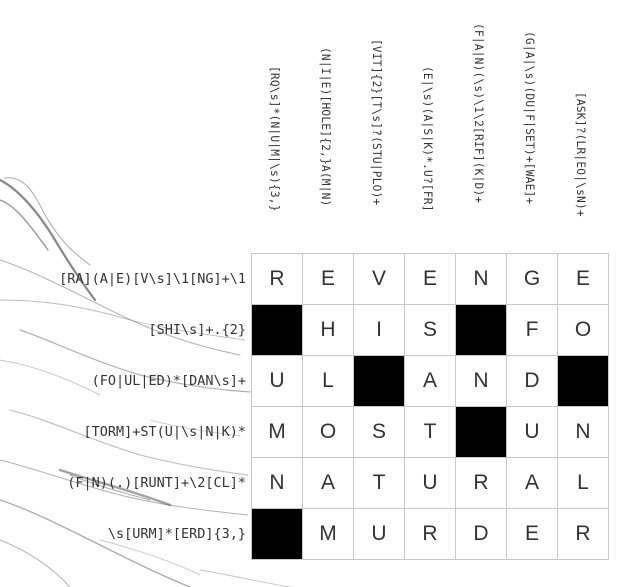 Image resolution: width=633 pixels, height=587 pixels. Describe the element at coordinates (274, 139) in the screenshot. I see `column-clue: [RQ\s]*(N|U|M|\s){3,}` at that location.